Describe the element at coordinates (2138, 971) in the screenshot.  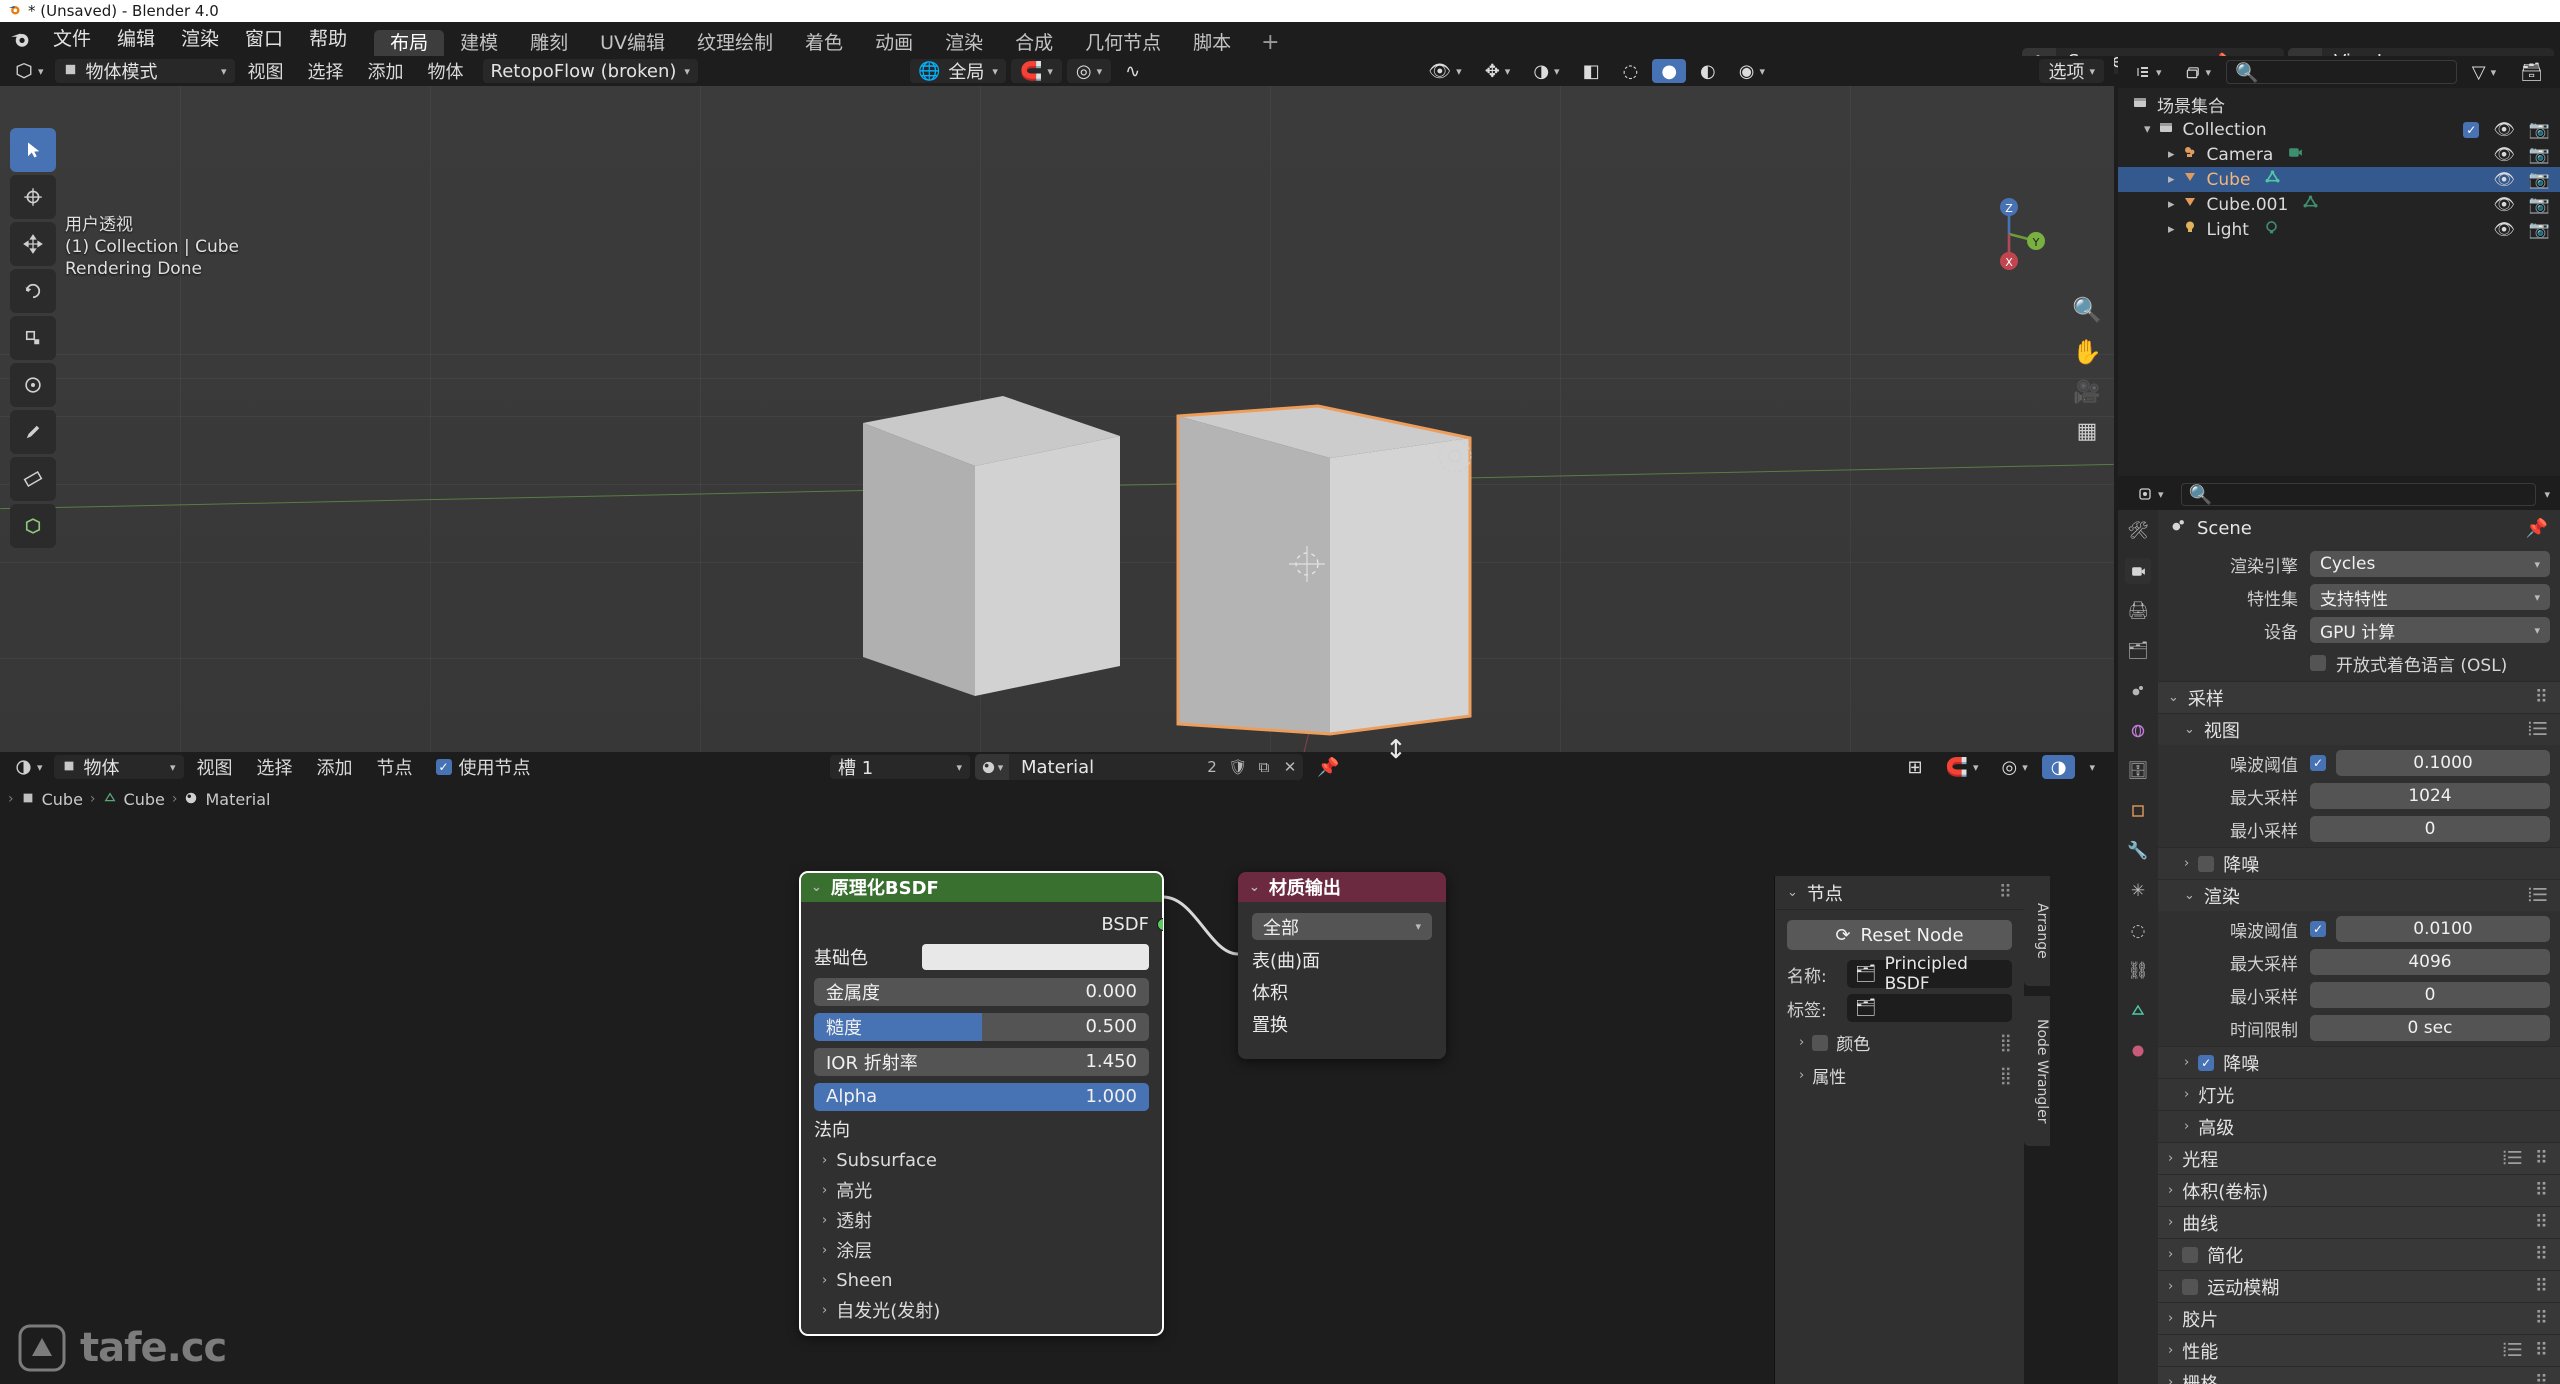
I see `properties-tab-constraints: ⛓` at that location.